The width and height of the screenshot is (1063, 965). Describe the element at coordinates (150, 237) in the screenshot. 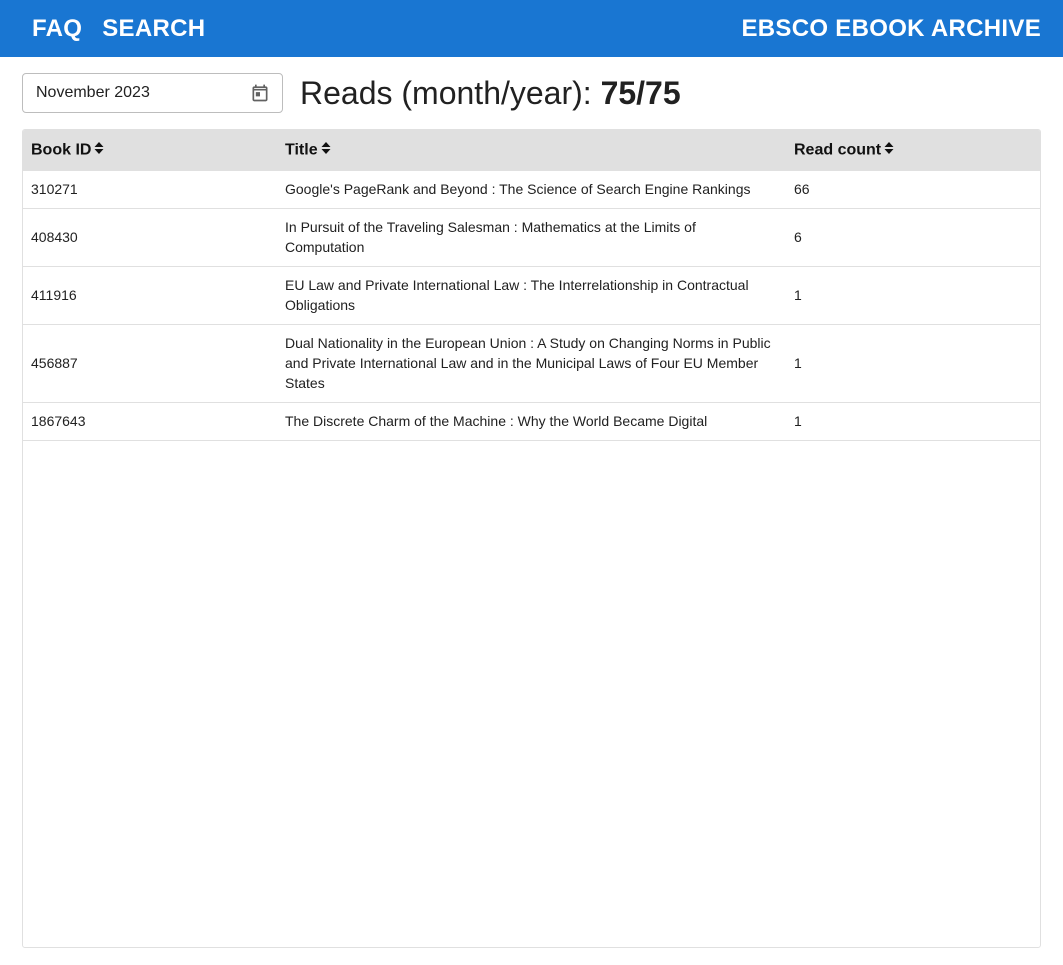

I see `cell-book-id: 408430` at that location.